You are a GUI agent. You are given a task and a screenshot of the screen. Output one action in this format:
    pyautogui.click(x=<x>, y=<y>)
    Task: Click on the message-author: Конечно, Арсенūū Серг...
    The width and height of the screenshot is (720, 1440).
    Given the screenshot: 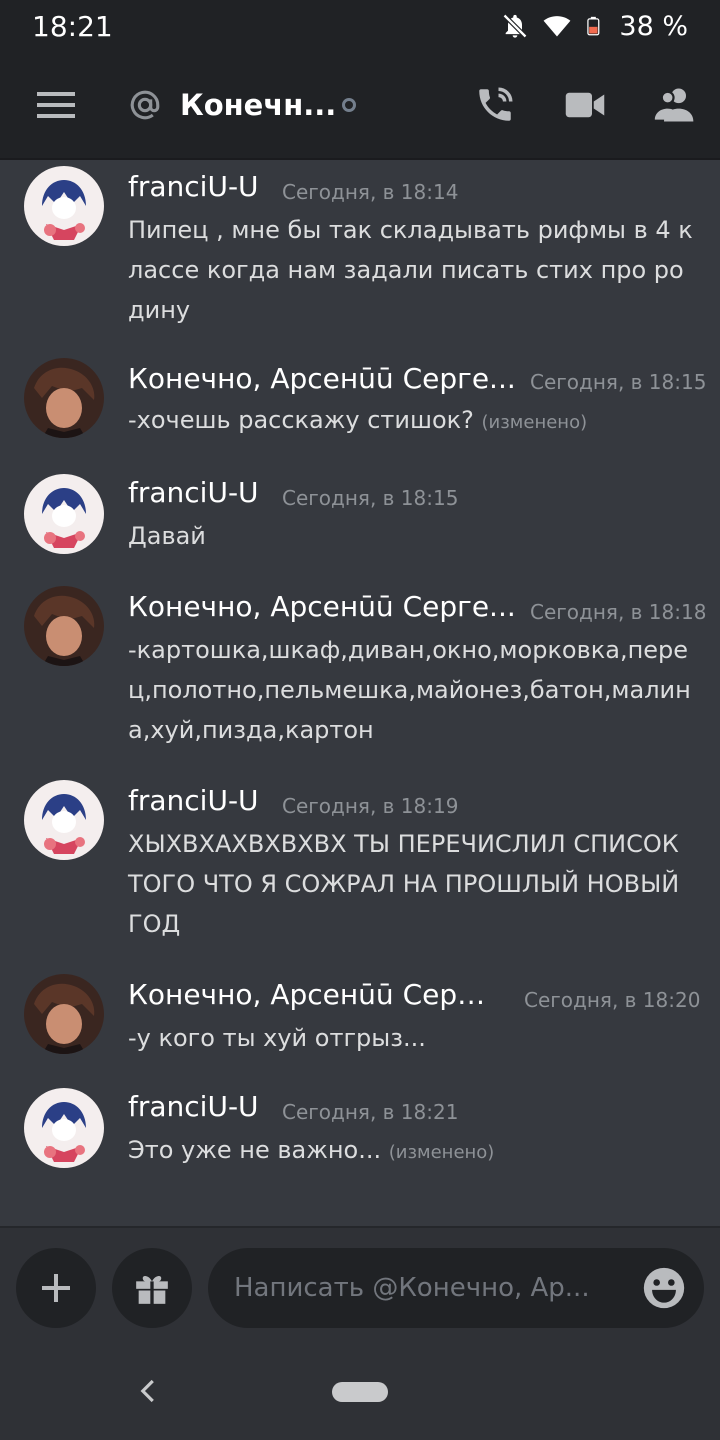 What is the action you would take?
    pyautogui.click(x=313, y=994)
    